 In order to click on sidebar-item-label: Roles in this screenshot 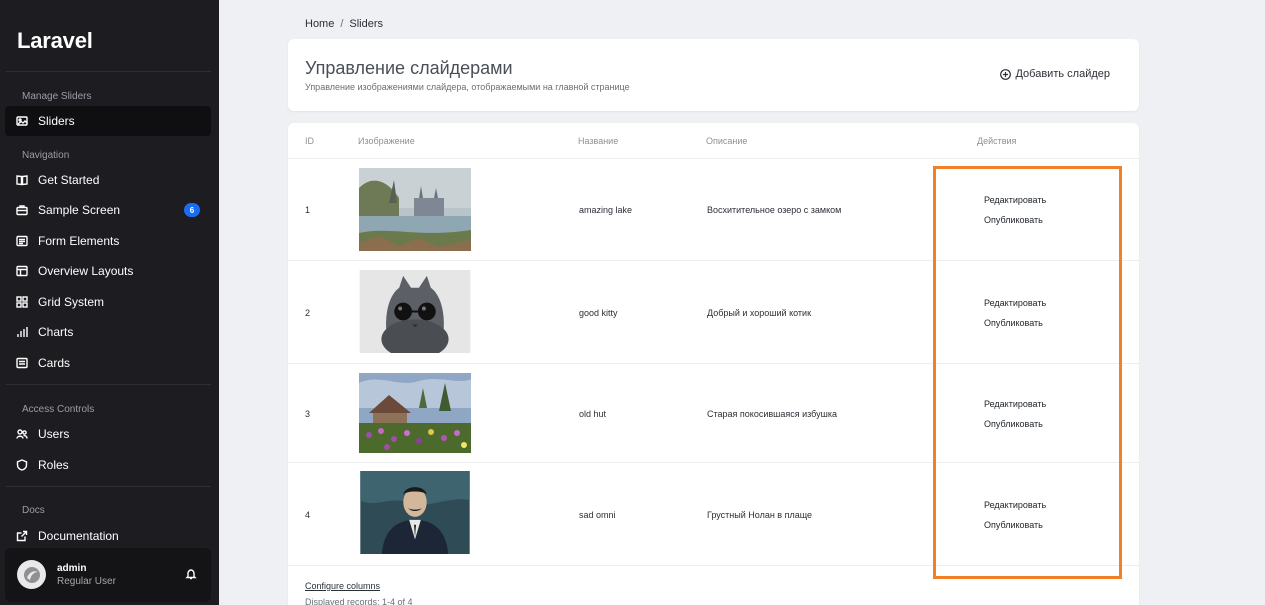, I will do `click(53, 465)`.